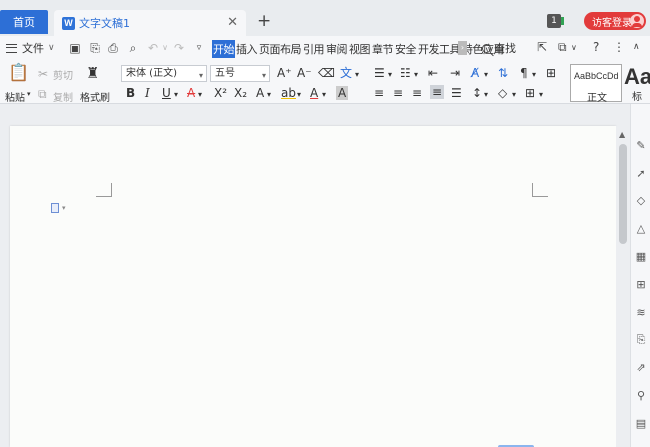 The width and height of the screenshot is (650, 447). Describe the element at coordinates (240, 73) in the screenshot. I see `font-size-select: 五号 ▾` at that location.